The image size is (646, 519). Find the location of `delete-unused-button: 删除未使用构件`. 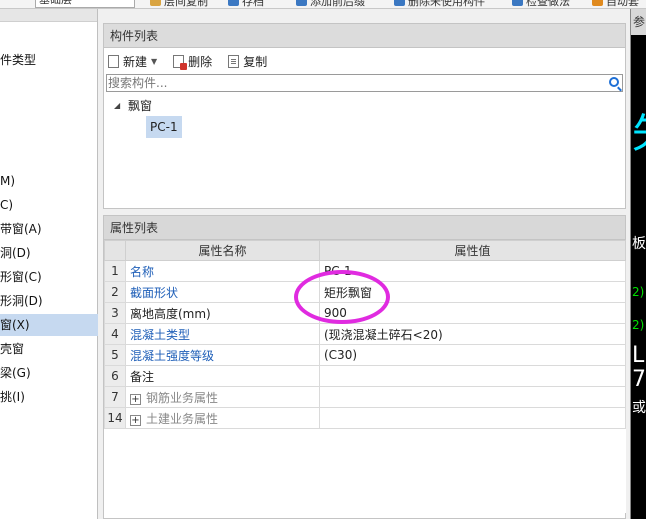

delete-unused-button: 删除未使用构件 is located at coordinates (439, 4).